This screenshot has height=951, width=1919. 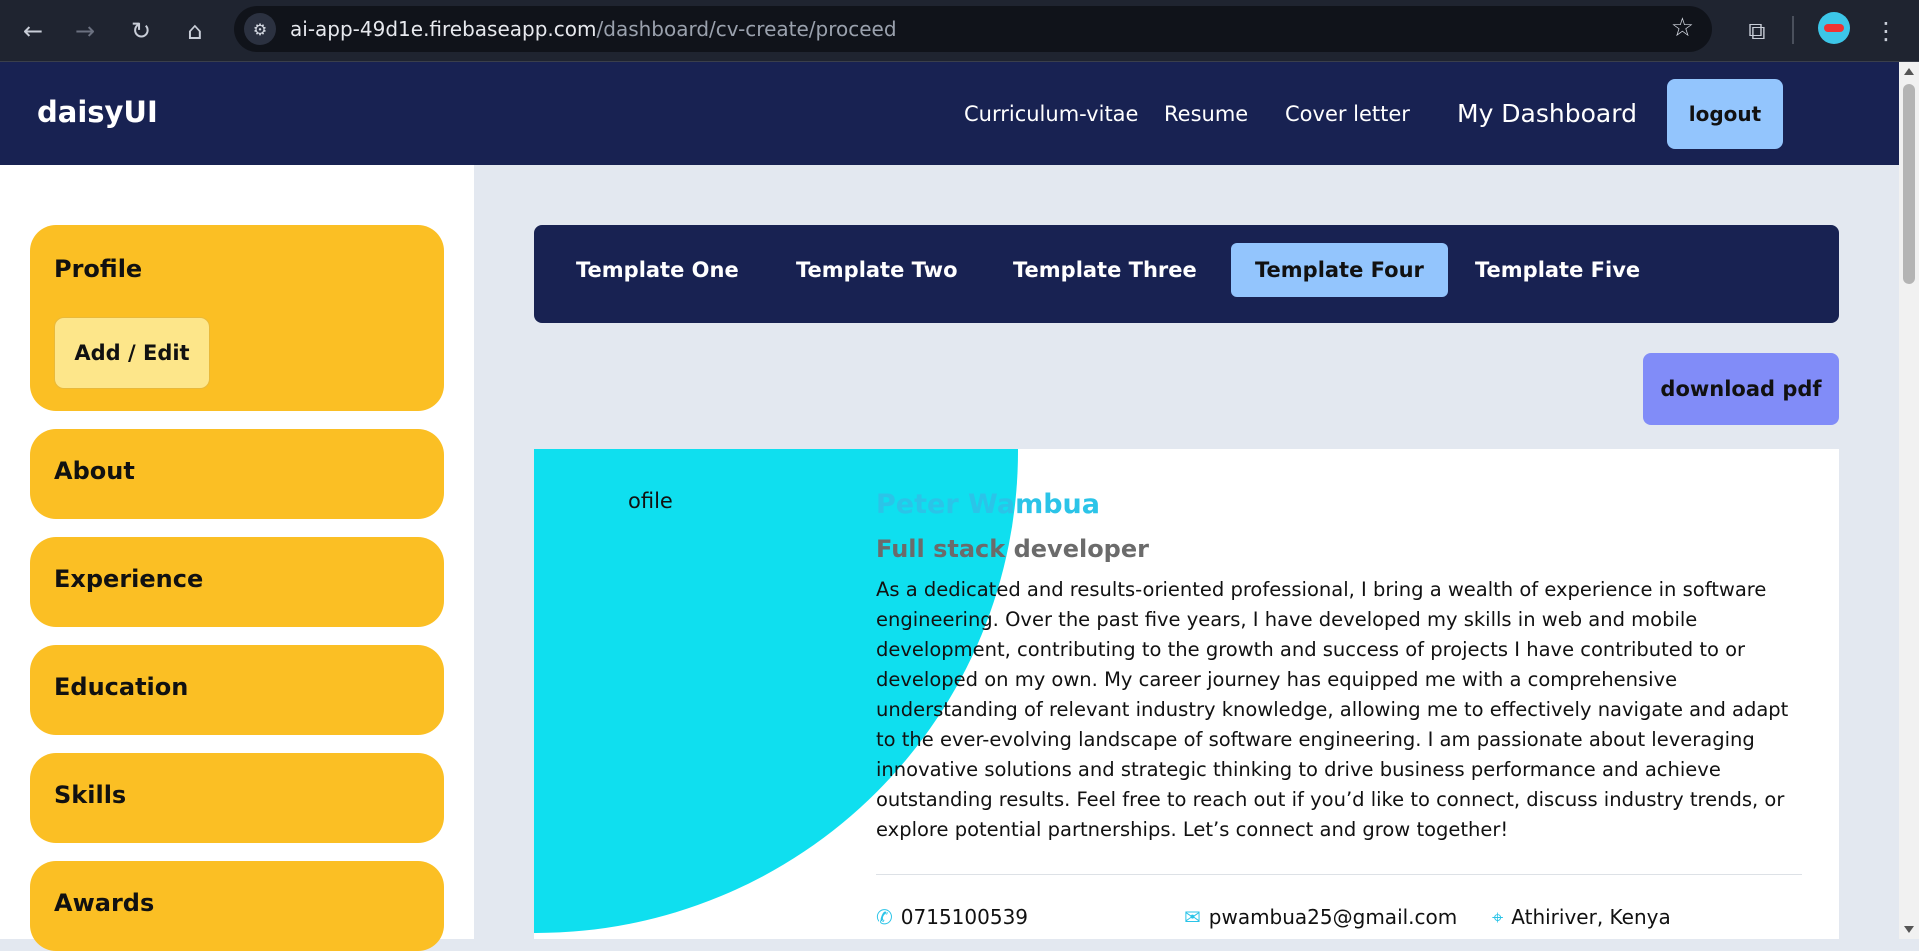 What do you see at coordinates (98, 269) in the screenshot?
I see `sidebar-card-title: Profile` at bounding box center [98, 269].